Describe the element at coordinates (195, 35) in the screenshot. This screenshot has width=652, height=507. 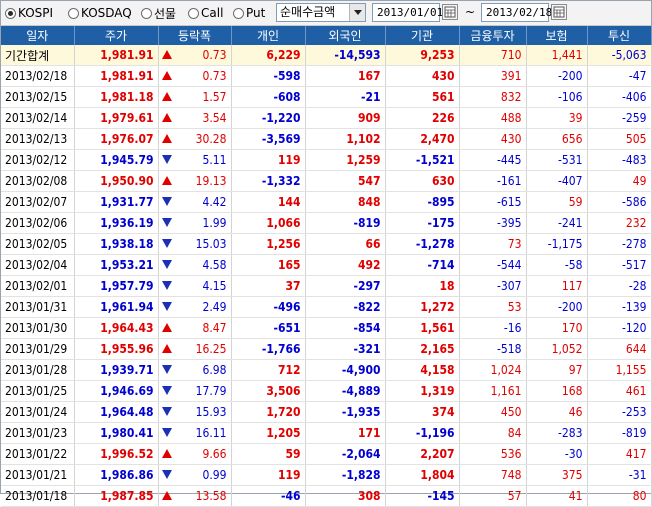
I see `column-header-change: 등락폭` at that location.